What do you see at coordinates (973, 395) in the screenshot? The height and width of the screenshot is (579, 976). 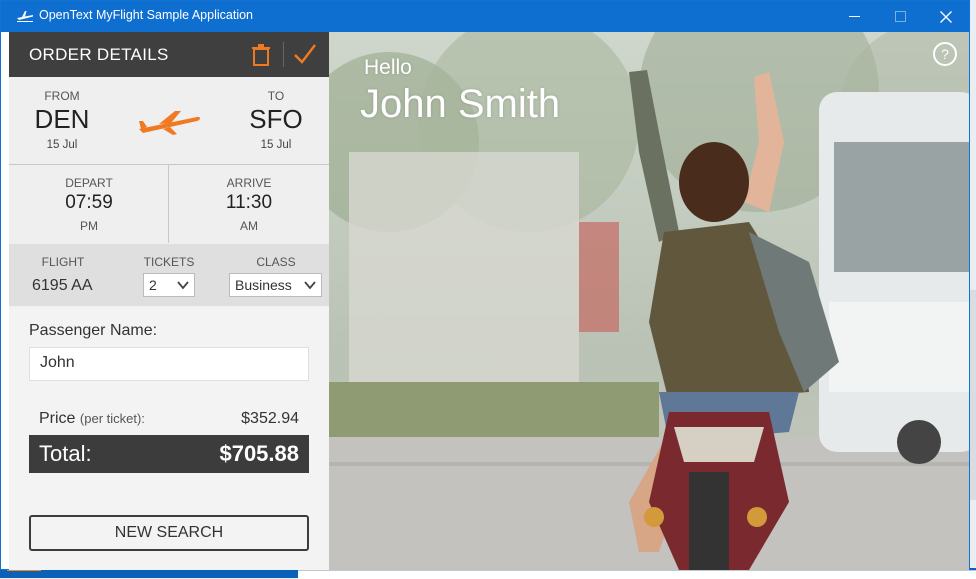 I see `background-window-edge` at bounding box center [973, 395].